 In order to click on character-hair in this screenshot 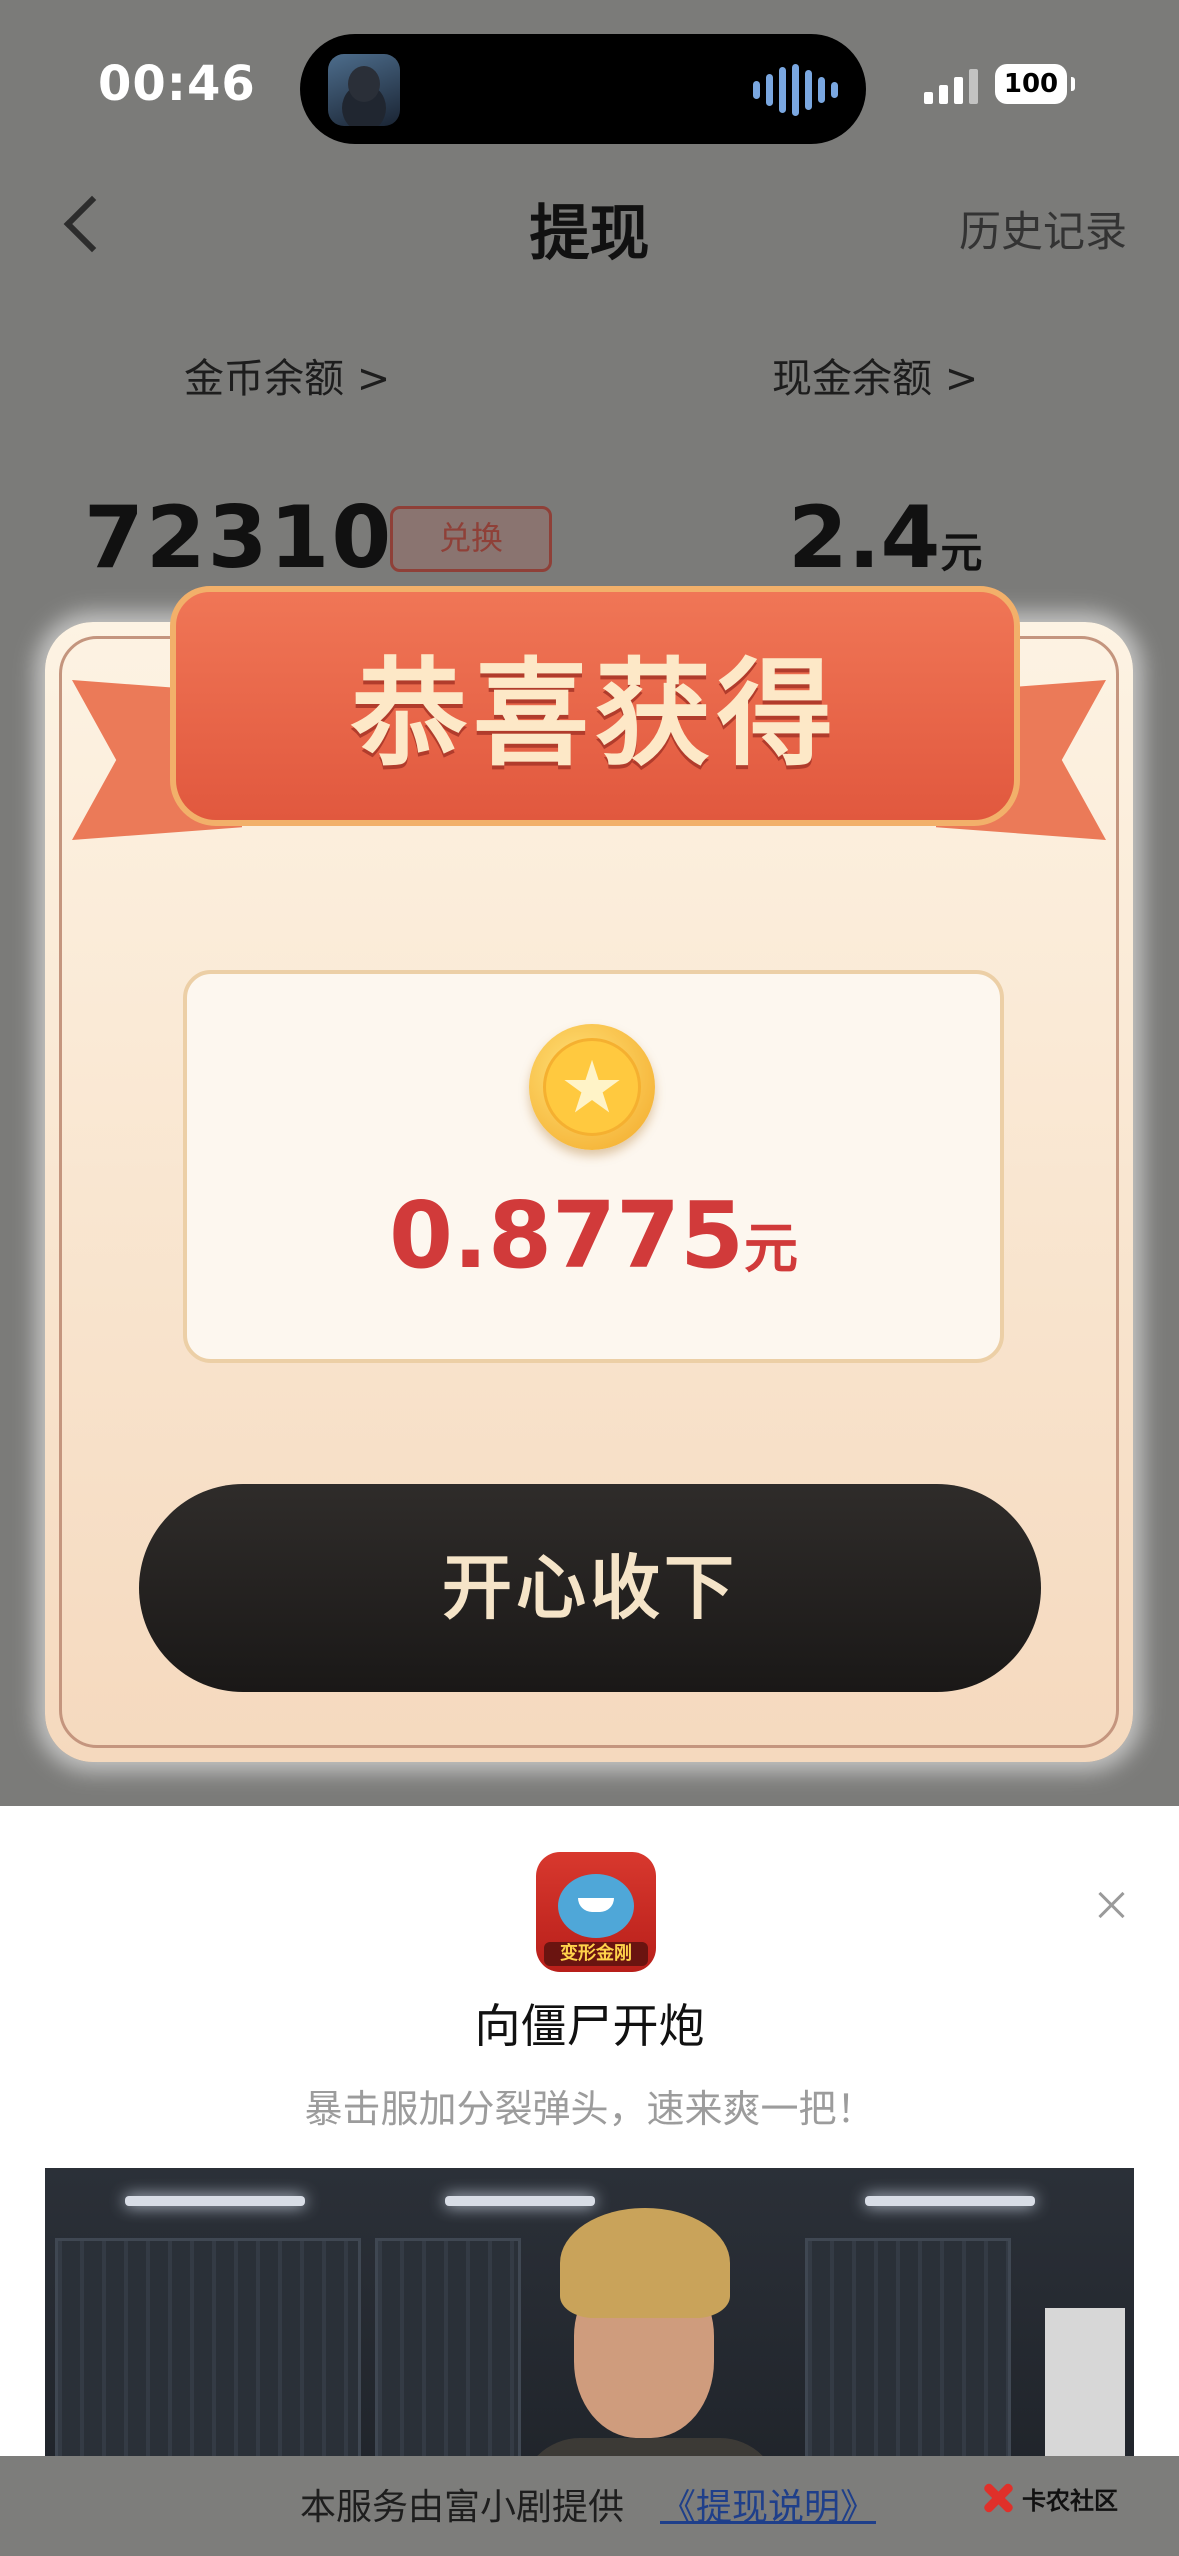, I will do `click(645, 2263)`.